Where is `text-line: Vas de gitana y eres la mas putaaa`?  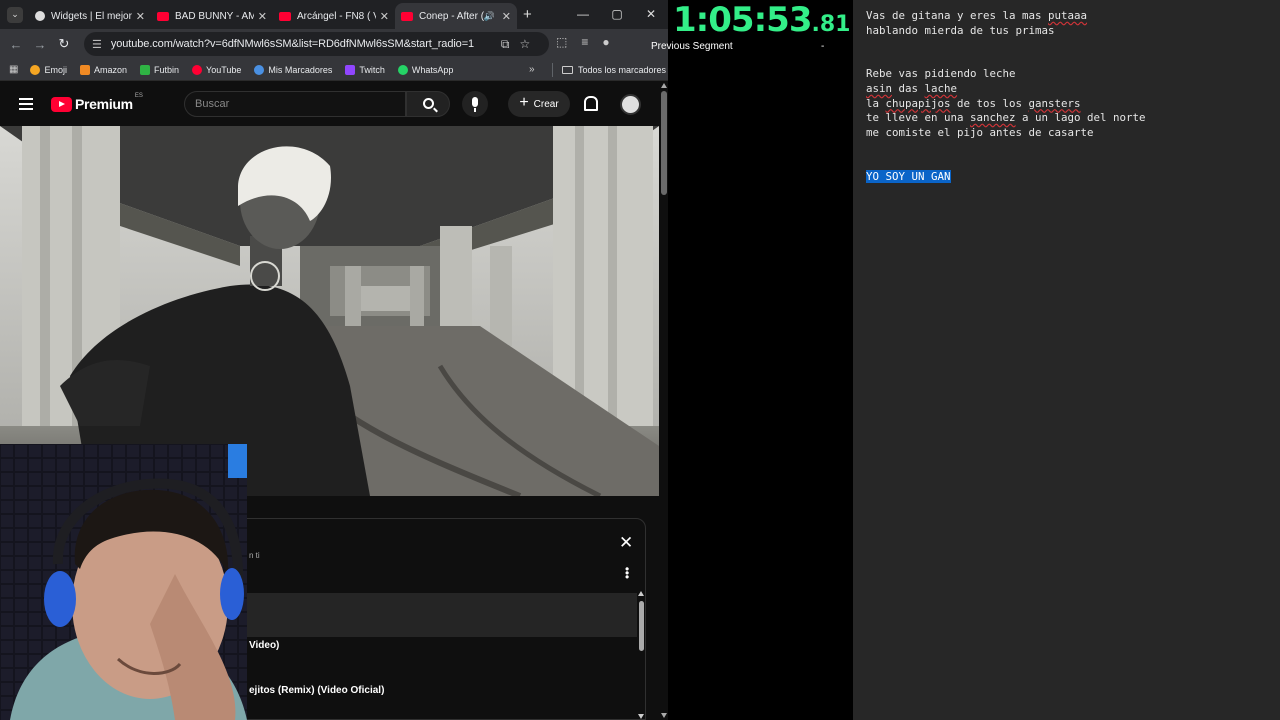
text-line: Vas de gitana y eres la mas putaaa is located at coordinates (1073, 16).